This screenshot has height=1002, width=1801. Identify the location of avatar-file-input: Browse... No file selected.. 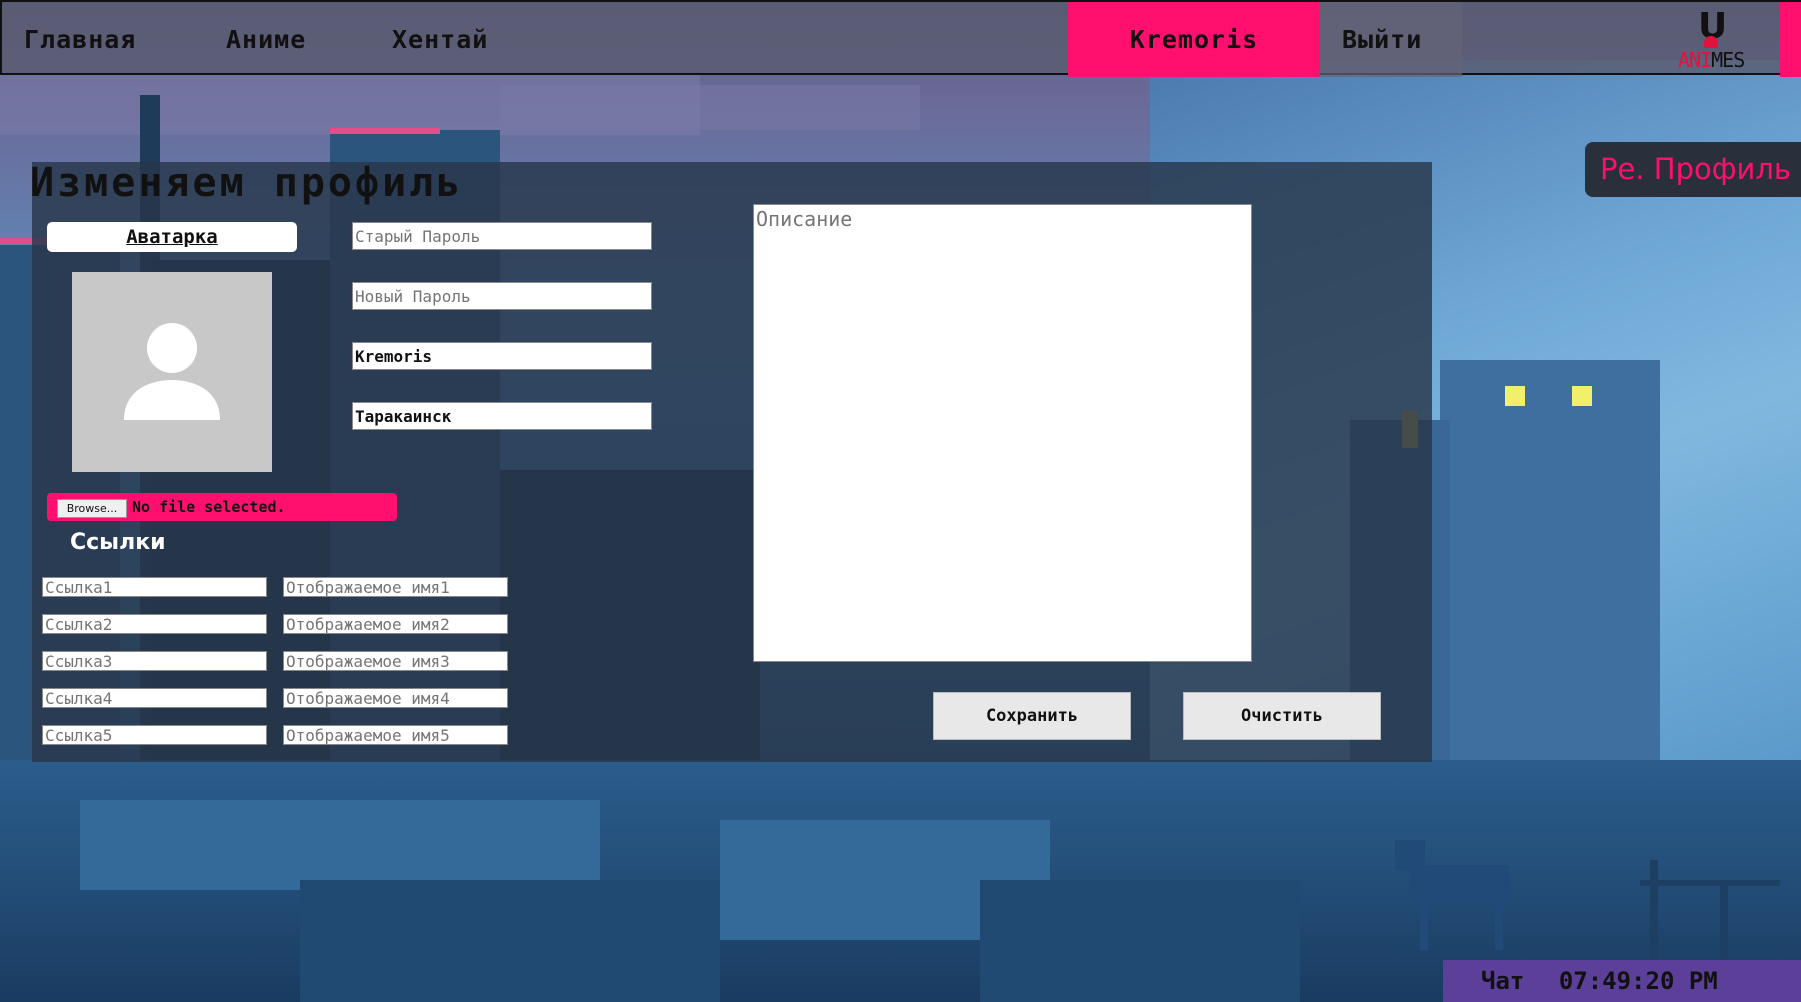
(222, 507).